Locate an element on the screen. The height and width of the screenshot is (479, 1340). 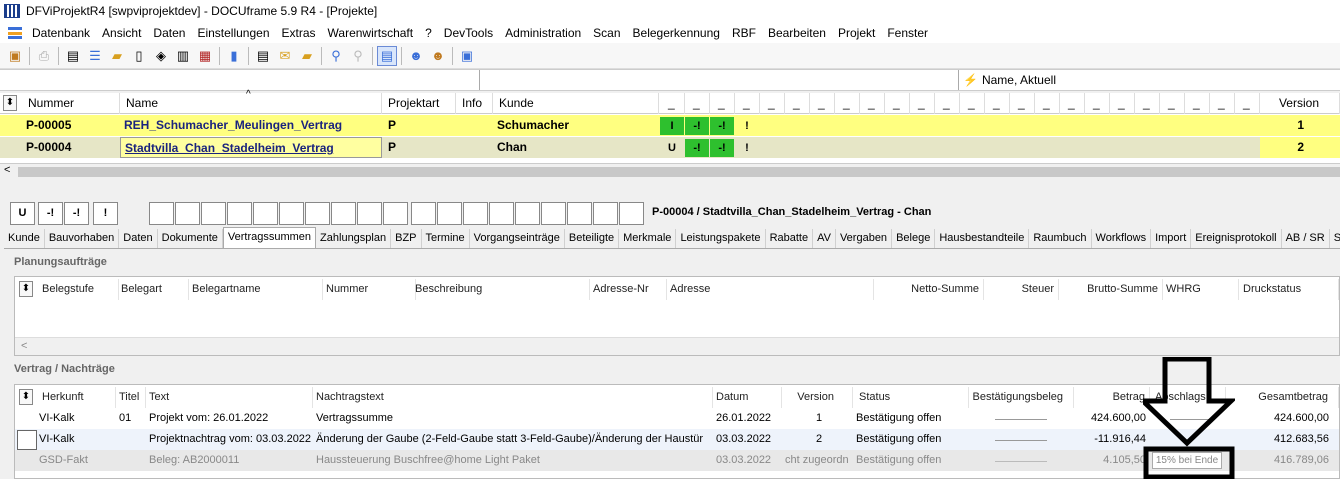
col-druckstatus: Druckstatus is located at coordinates (1289, 289).